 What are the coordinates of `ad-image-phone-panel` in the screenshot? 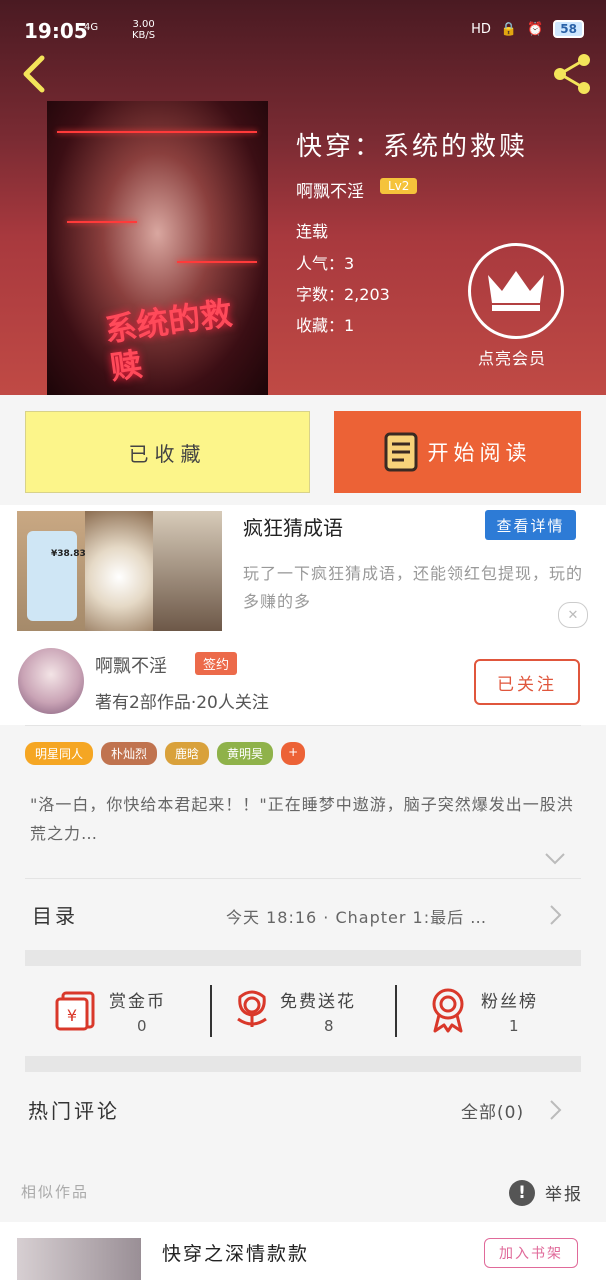 It's located at (51, 571).